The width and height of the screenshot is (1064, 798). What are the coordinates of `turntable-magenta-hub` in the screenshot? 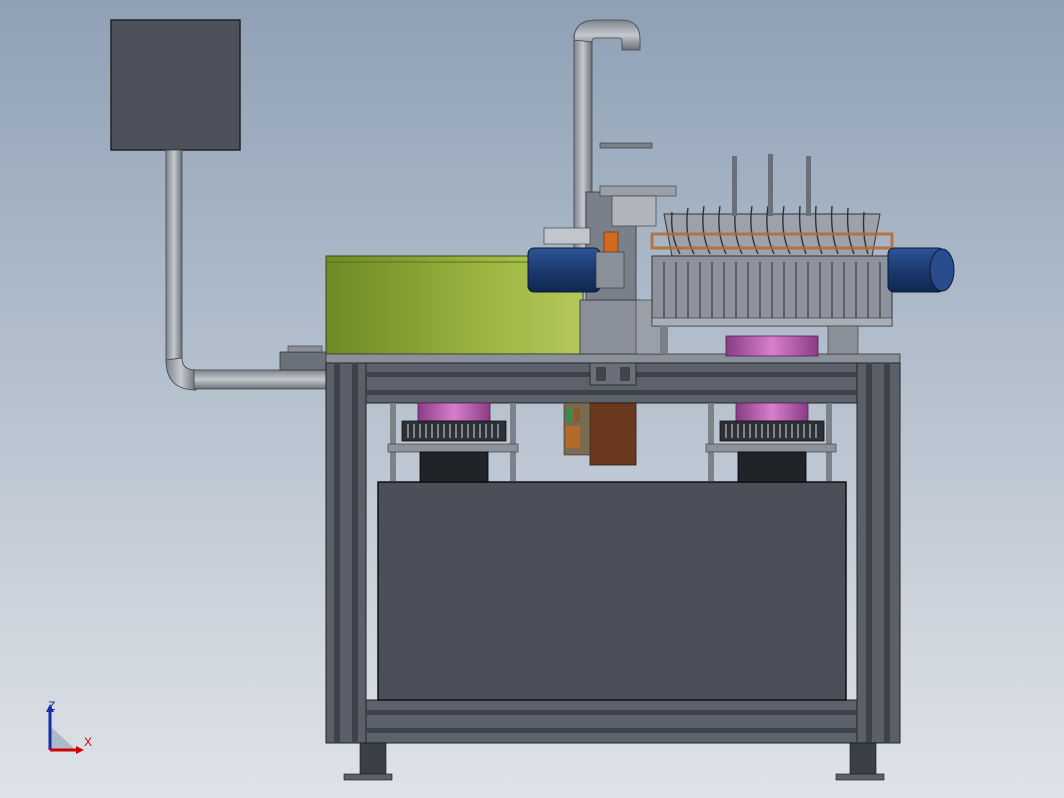 It's located at (772, 346).